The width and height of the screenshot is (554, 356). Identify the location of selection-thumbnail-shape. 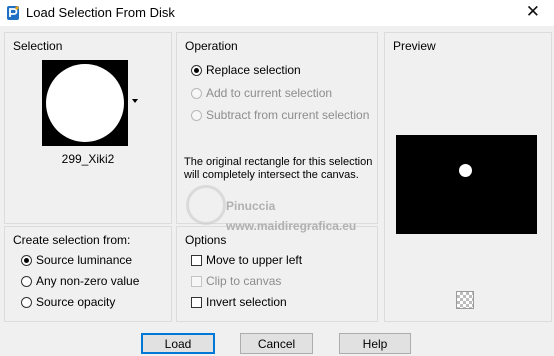
(85, 103).